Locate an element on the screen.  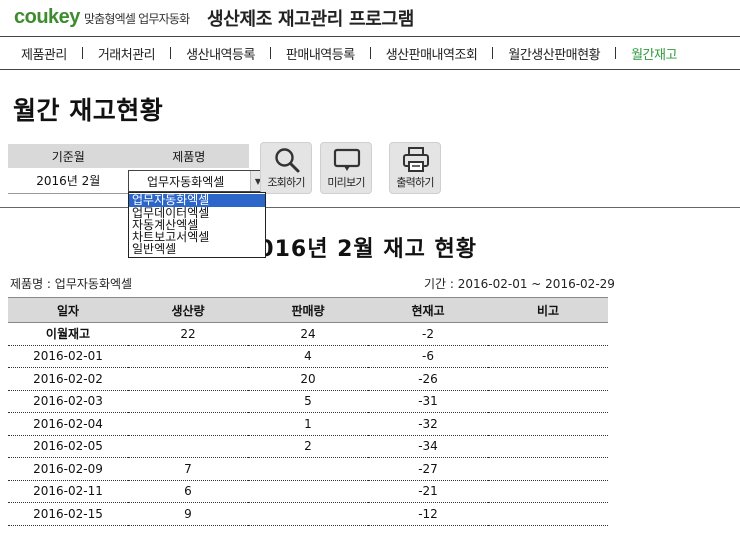
table-cell: -34 is located at coordinates (428, 446).